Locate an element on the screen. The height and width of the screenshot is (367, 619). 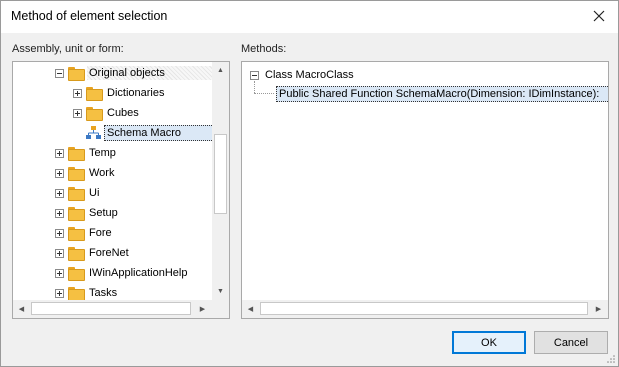
close-button is located at coordinates (599, 16).